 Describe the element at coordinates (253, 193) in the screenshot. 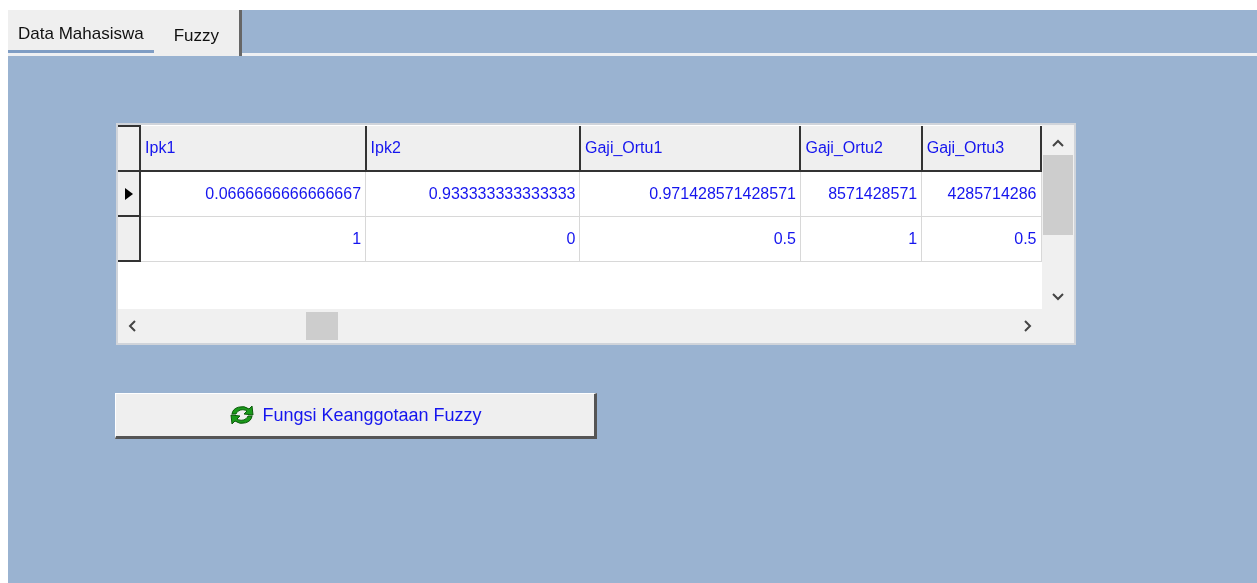

I see `table-cell: 0.0666666666666667` at that location.